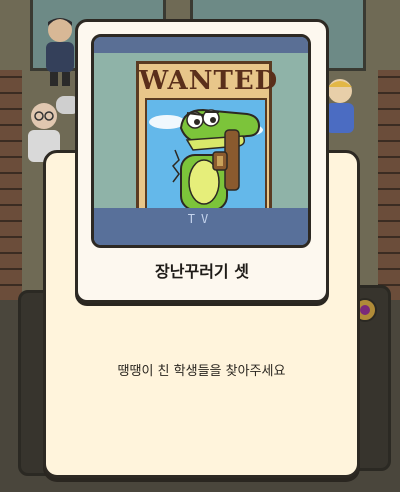 This screenshot has height=492, width=400. What do you see at coordinates (201, 45) in the screenshot?
I see `tv-top-bar` at bounding box center [201, 45].